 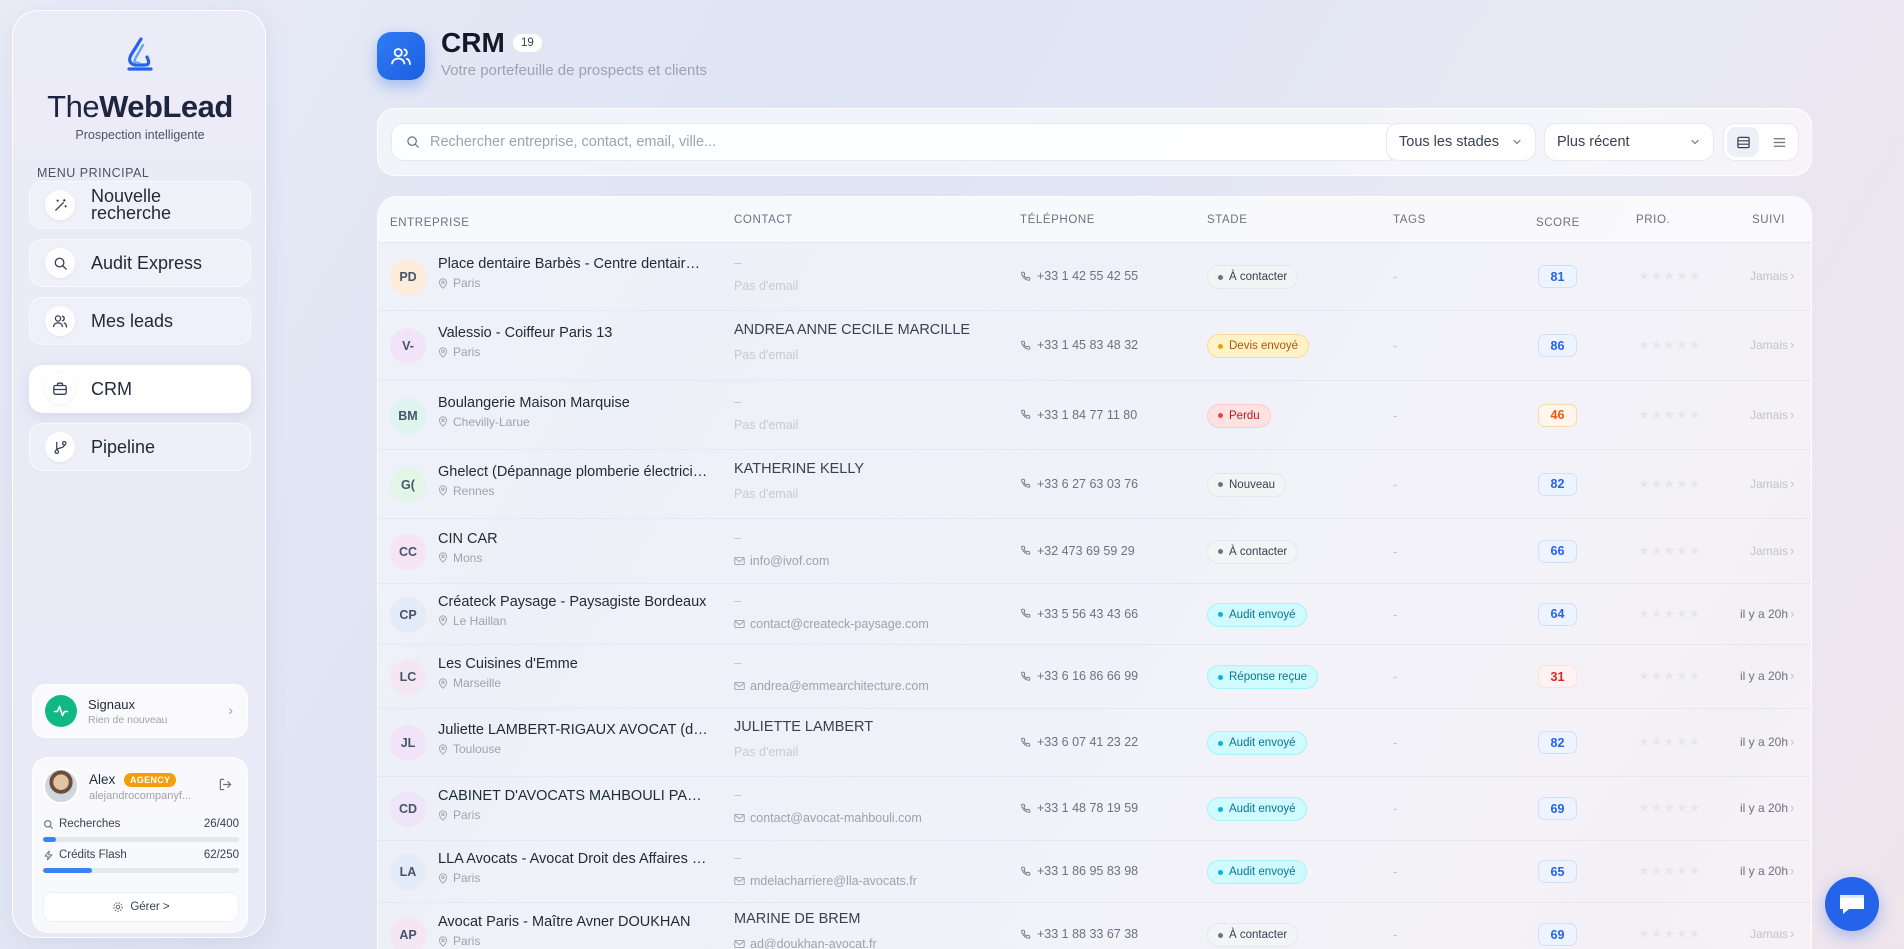 What do you see at coordinates (573, 602) in the screenshot?
I see `company-name: Créateck Paysage - Paysagiste Bordeaux` at bounding box center [573, 602].